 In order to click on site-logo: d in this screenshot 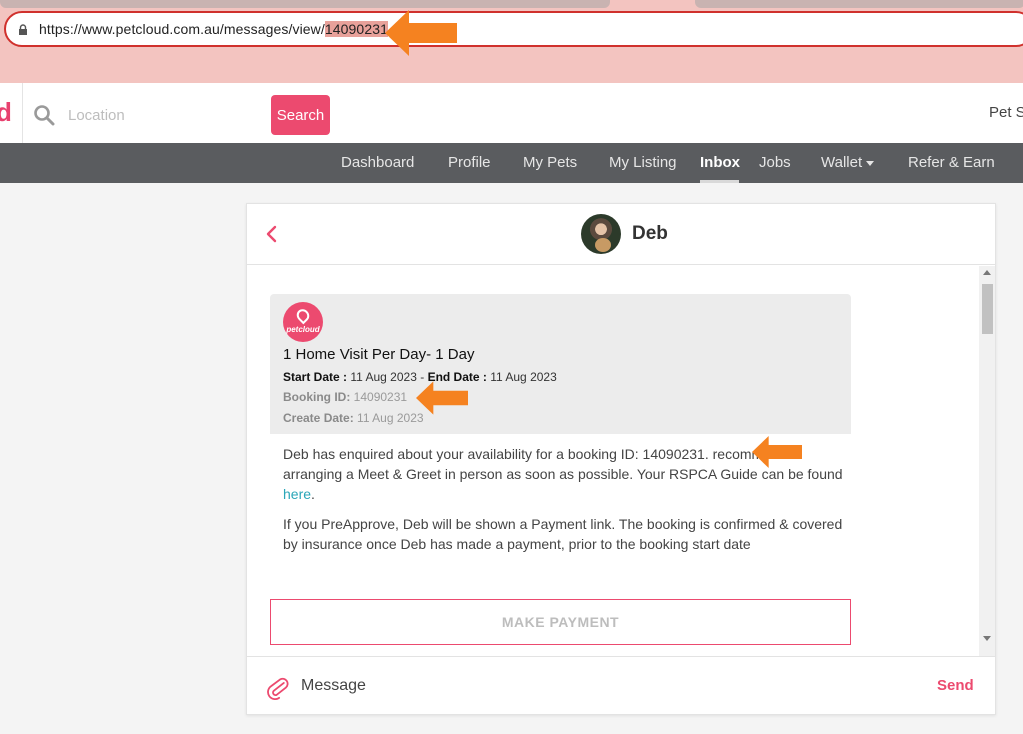, I will do `click(6, 112)`.